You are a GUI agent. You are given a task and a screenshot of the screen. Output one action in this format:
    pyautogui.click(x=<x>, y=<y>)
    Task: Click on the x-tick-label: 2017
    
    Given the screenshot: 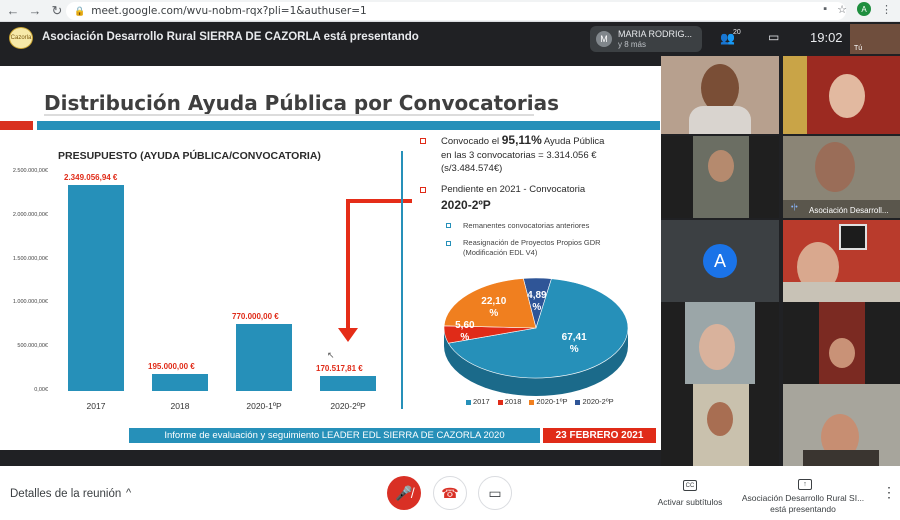 What is the action you would take?
    pyautogui.click(x=96, y=406)
    